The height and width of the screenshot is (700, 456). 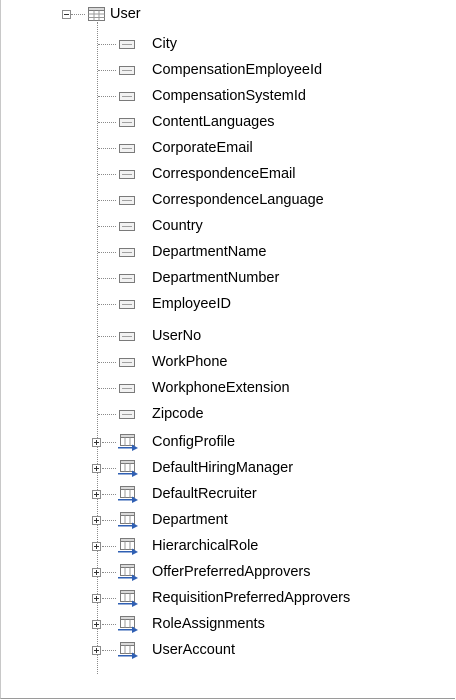 I want to click on tree-node-compensation-system-id: CompensationSystemId, so click(x=229, y=96).